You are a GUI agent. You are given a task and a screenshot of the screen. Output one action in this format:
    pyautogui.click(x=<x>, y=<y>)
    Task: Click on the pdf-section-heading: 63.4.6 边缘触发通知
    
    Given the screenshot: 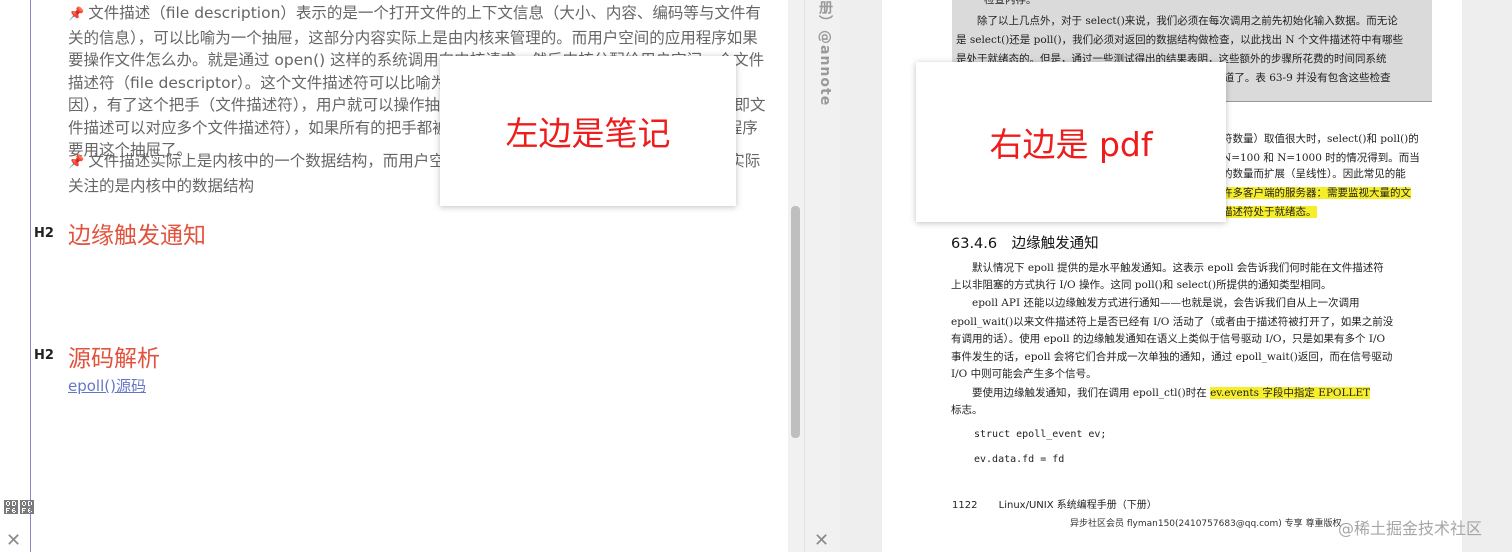 What is the action you would take?
    pyautogui.click(x=1025, y=244)
    